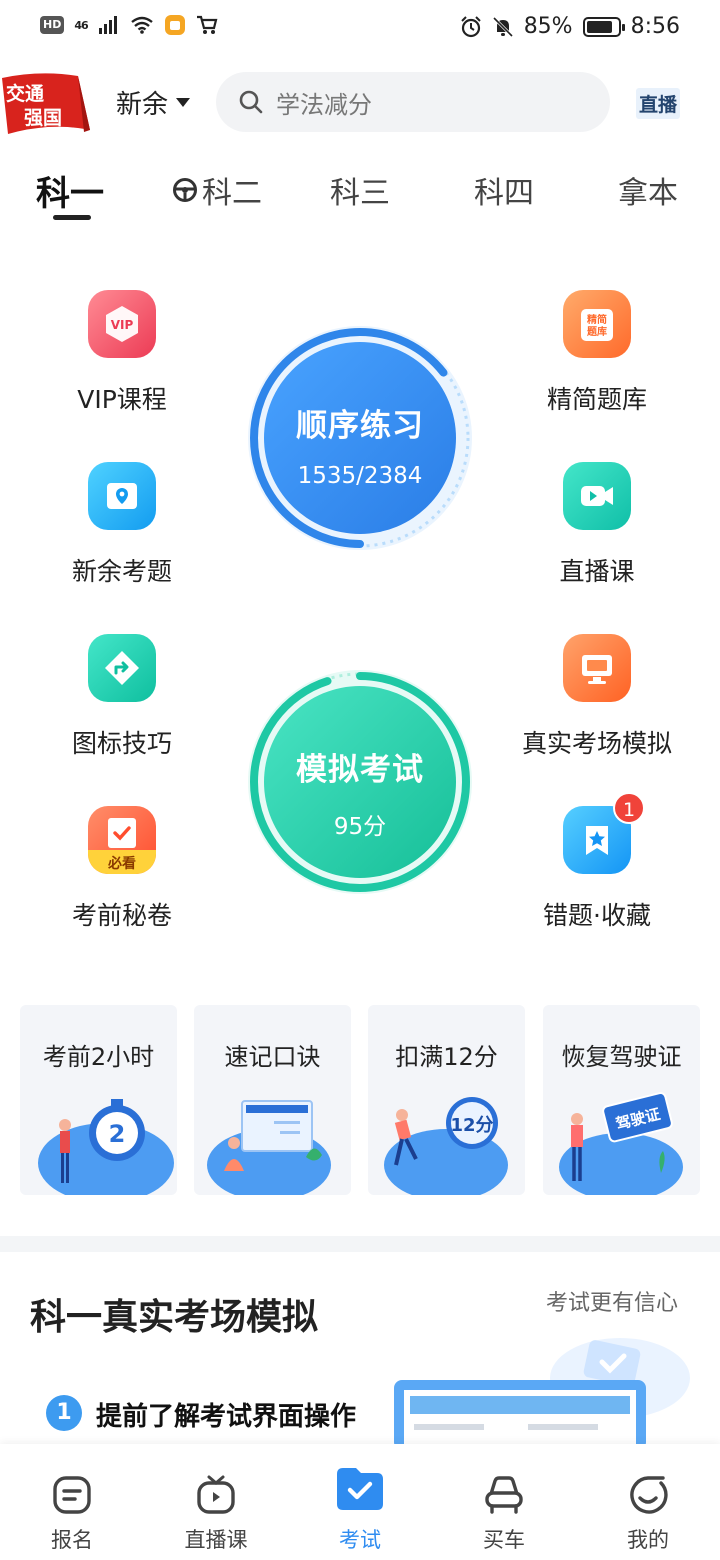 This screenshot has width=720, height=1560. I want to click on nav-profile: 我的, so click(648, 1499).